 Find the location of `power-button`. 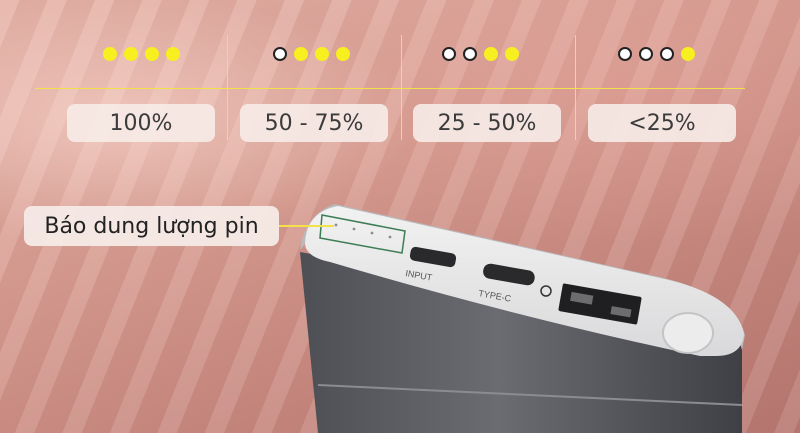

power-button is located at coordinates (688, 333).